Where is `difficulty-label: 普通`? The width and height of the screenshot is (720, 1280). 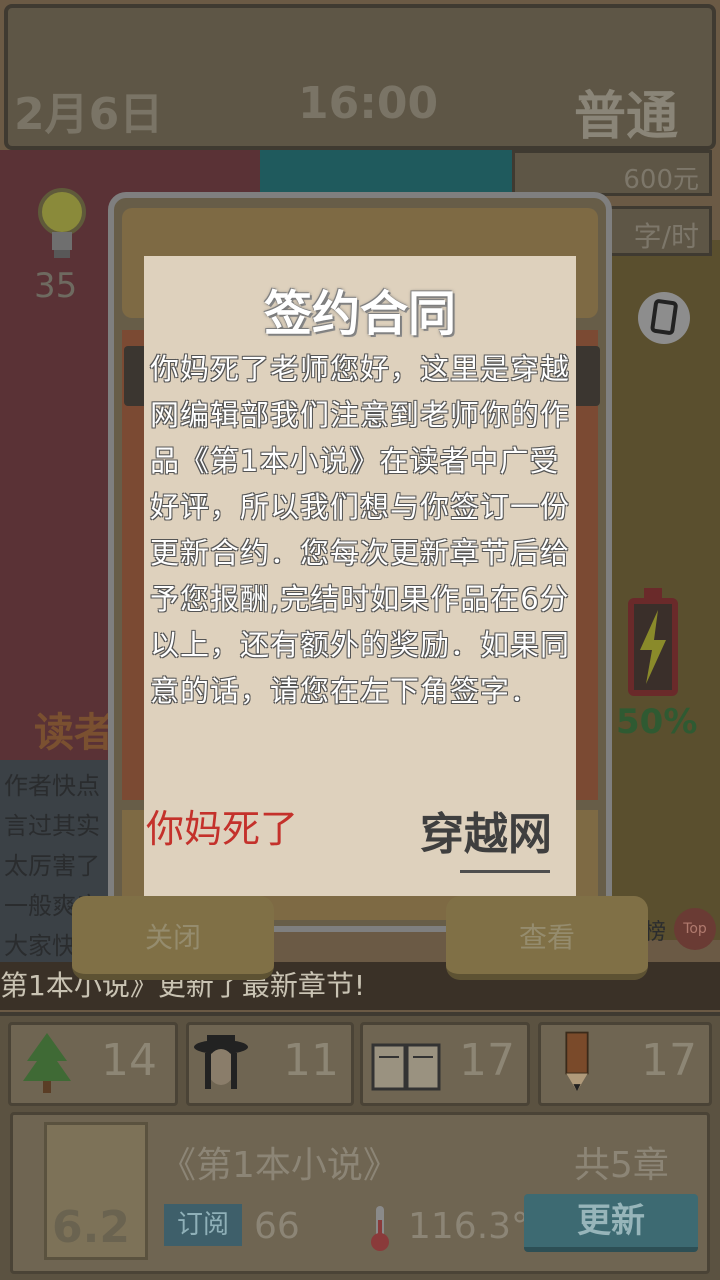 difficulty-label: 普通 is located at coordinates (626, 117).